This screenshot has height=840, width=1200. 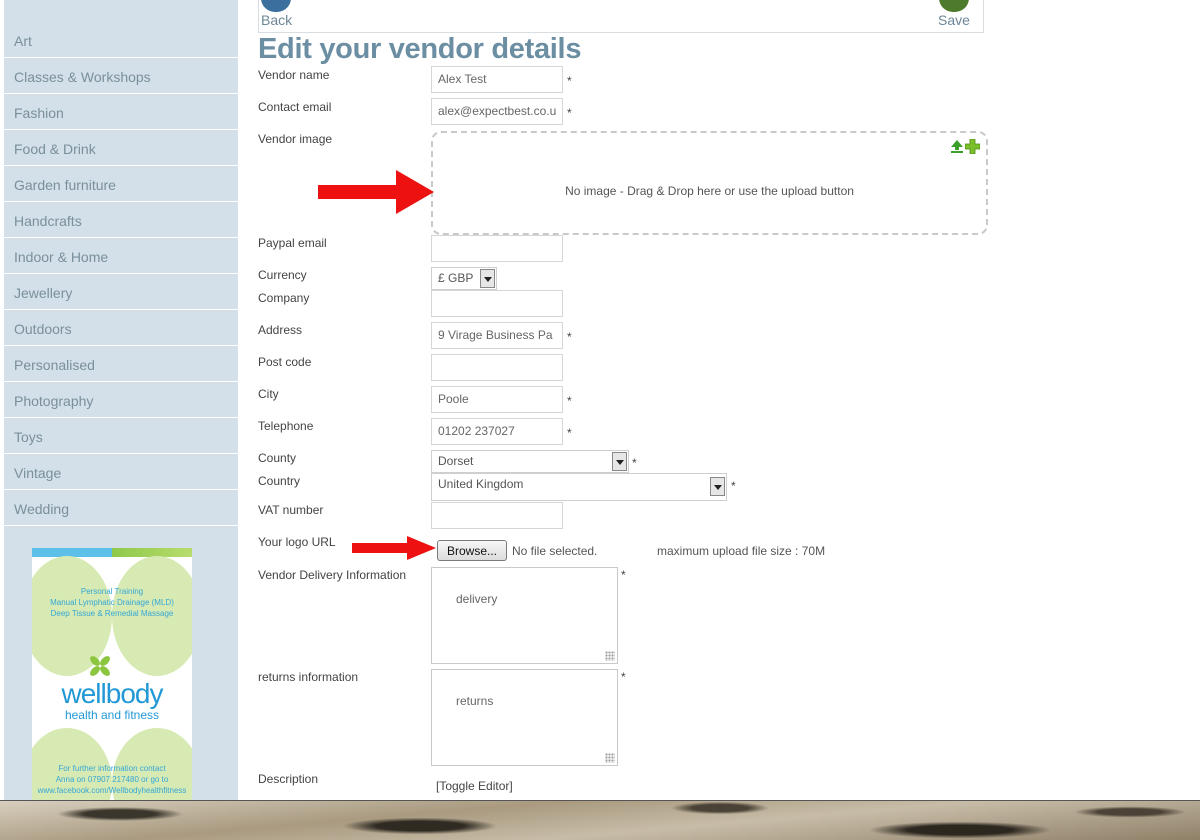 I want to click on category-label: Photography, so click(x=54, y=401).